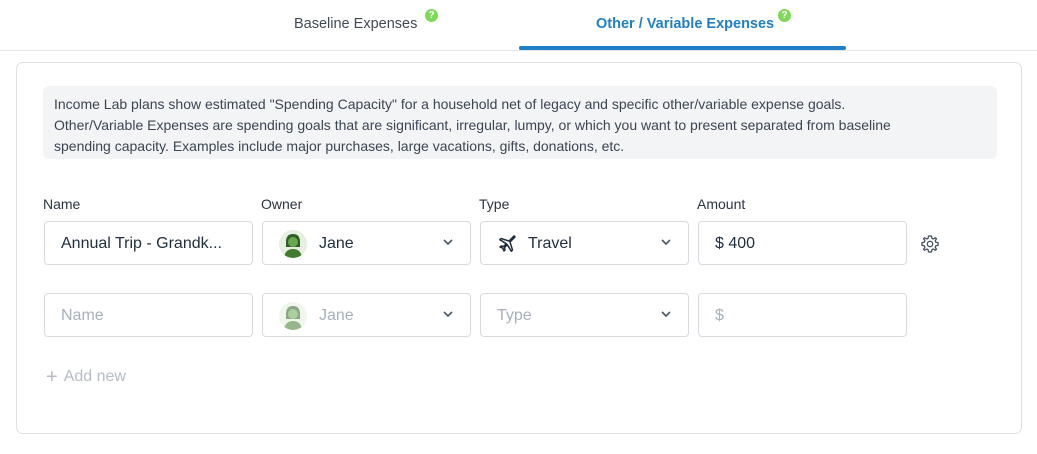  What do you see at coordinates (930, 244) in the screenshot?
I see `gear-icon` at bounding box center [930, 244].